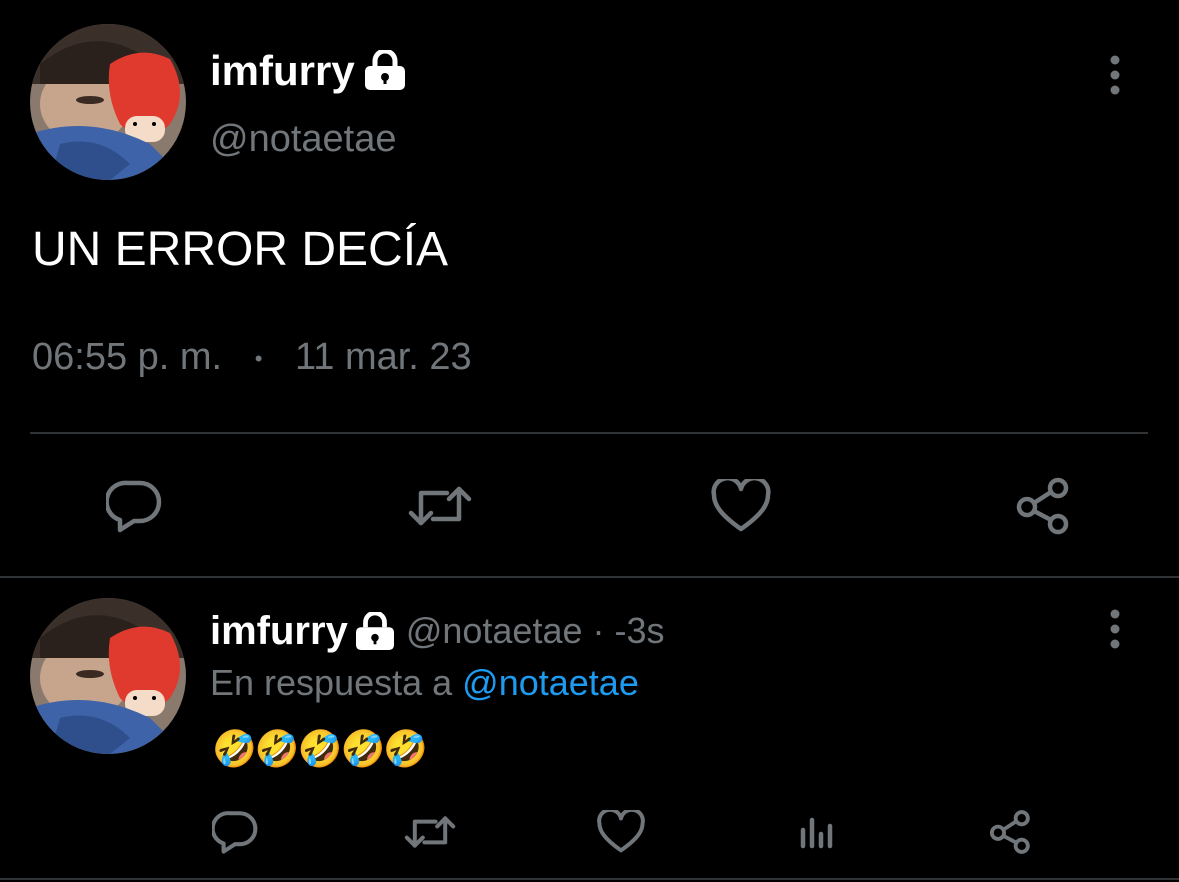  I want to click on tweet-text: UN ERROR DECÍA, so click(240, 249).